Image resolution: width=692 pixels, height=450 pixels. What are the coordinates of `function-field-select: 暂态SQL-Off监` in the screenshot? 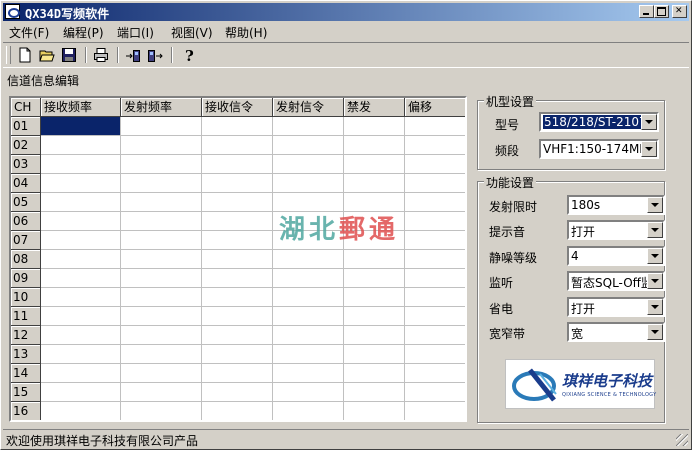 It's located at (616, 281).